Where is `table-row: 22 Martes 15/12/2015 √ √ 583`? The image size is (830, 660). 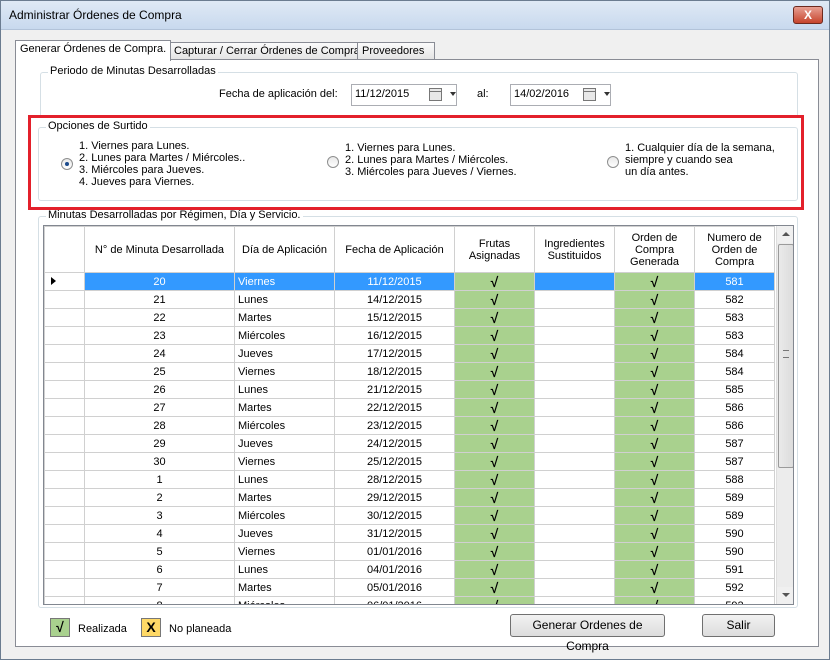 table-row: 22 Martes 15/12/2015 √ √ 583 is located at coordinates (409, 317).